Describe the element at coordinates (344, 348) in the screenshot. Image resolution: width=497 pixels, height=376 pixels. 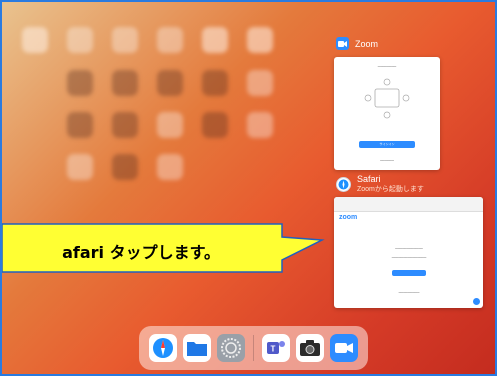
I see `zoom-icon` at that location.